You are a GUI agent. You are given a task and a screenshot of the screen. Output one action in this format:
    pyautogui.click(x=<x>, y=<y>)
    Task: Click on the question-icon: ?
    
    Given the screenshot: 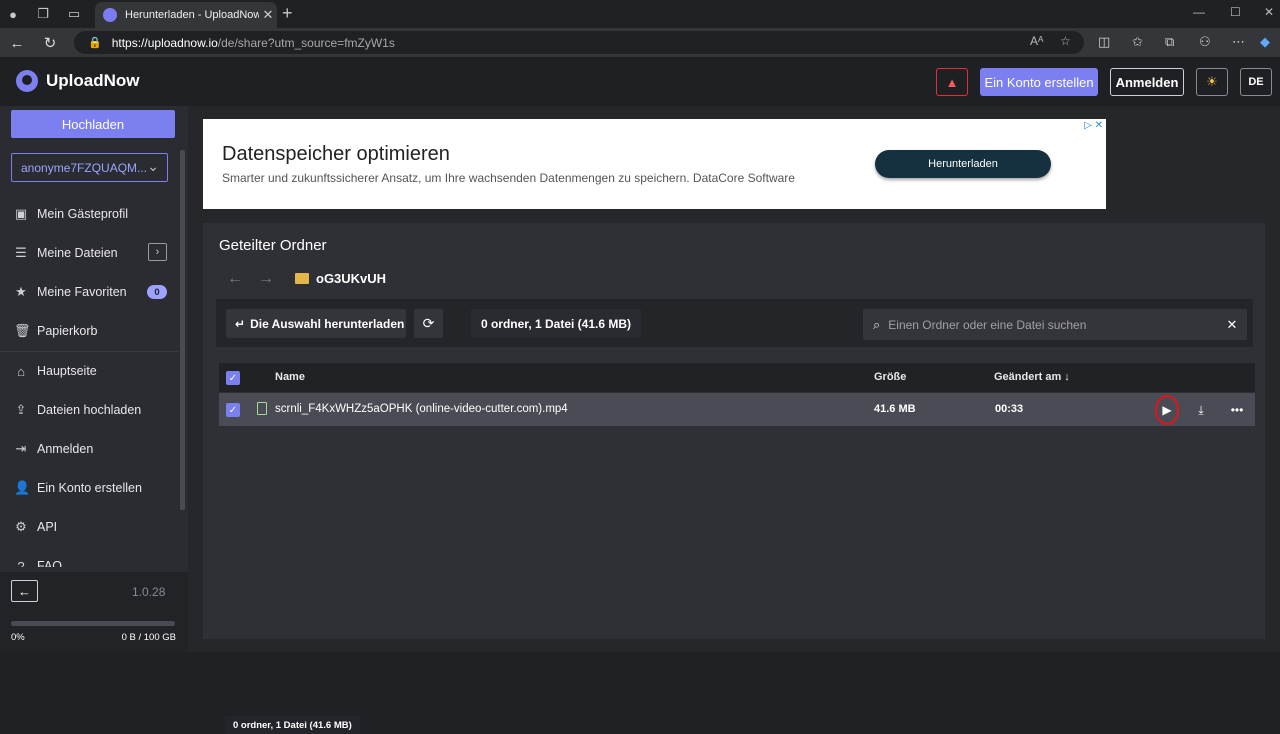 What is the action you would take?
    pyautogui.click(x=21, y=563)
    